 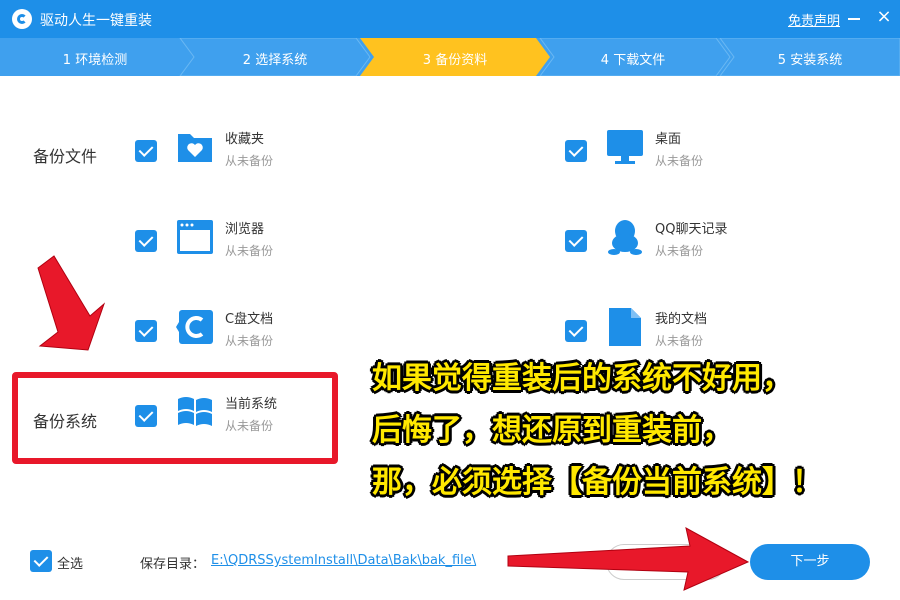 What do you see at coordinates (41, 561) in the screenshot?
I see `select-all-checkbox` at bounding box center [41, 561].